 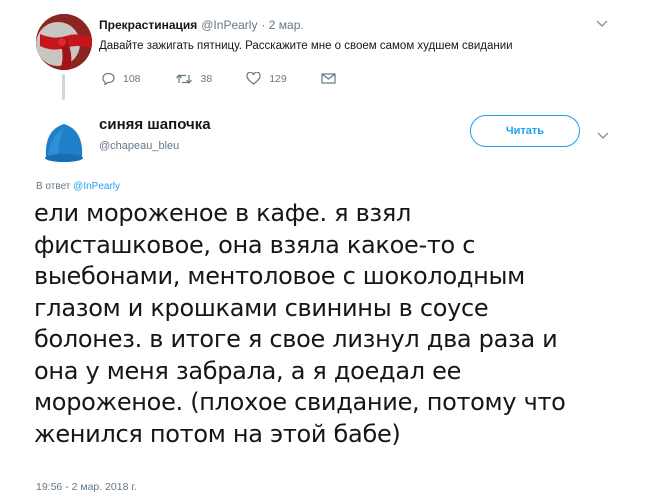 I want to click on parent-tweet-date: · 2 мар., so click(x=282, y=25).